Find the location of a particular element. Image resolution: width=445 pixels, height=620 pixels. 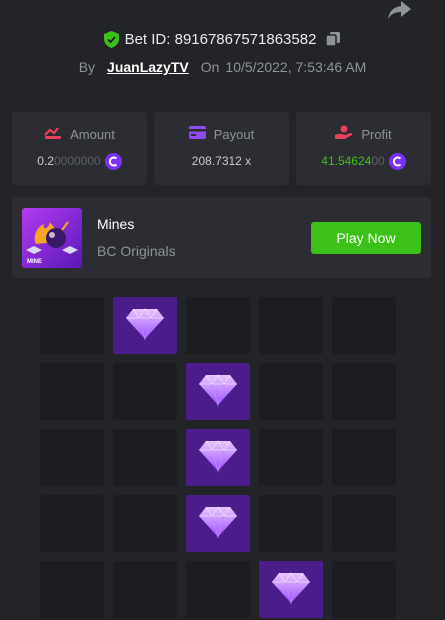

game-thumbnail: MINE is located at coordinates (52, 238).